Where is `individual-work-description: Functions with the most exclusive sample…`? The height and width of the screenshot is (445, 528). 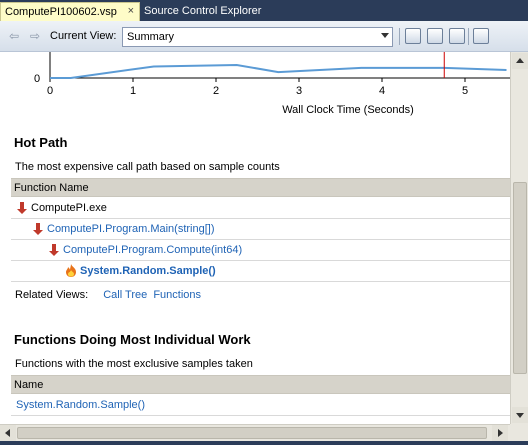 individual-work-description: Functions with the most exclusive sample… is located at coordinates (134, 364).